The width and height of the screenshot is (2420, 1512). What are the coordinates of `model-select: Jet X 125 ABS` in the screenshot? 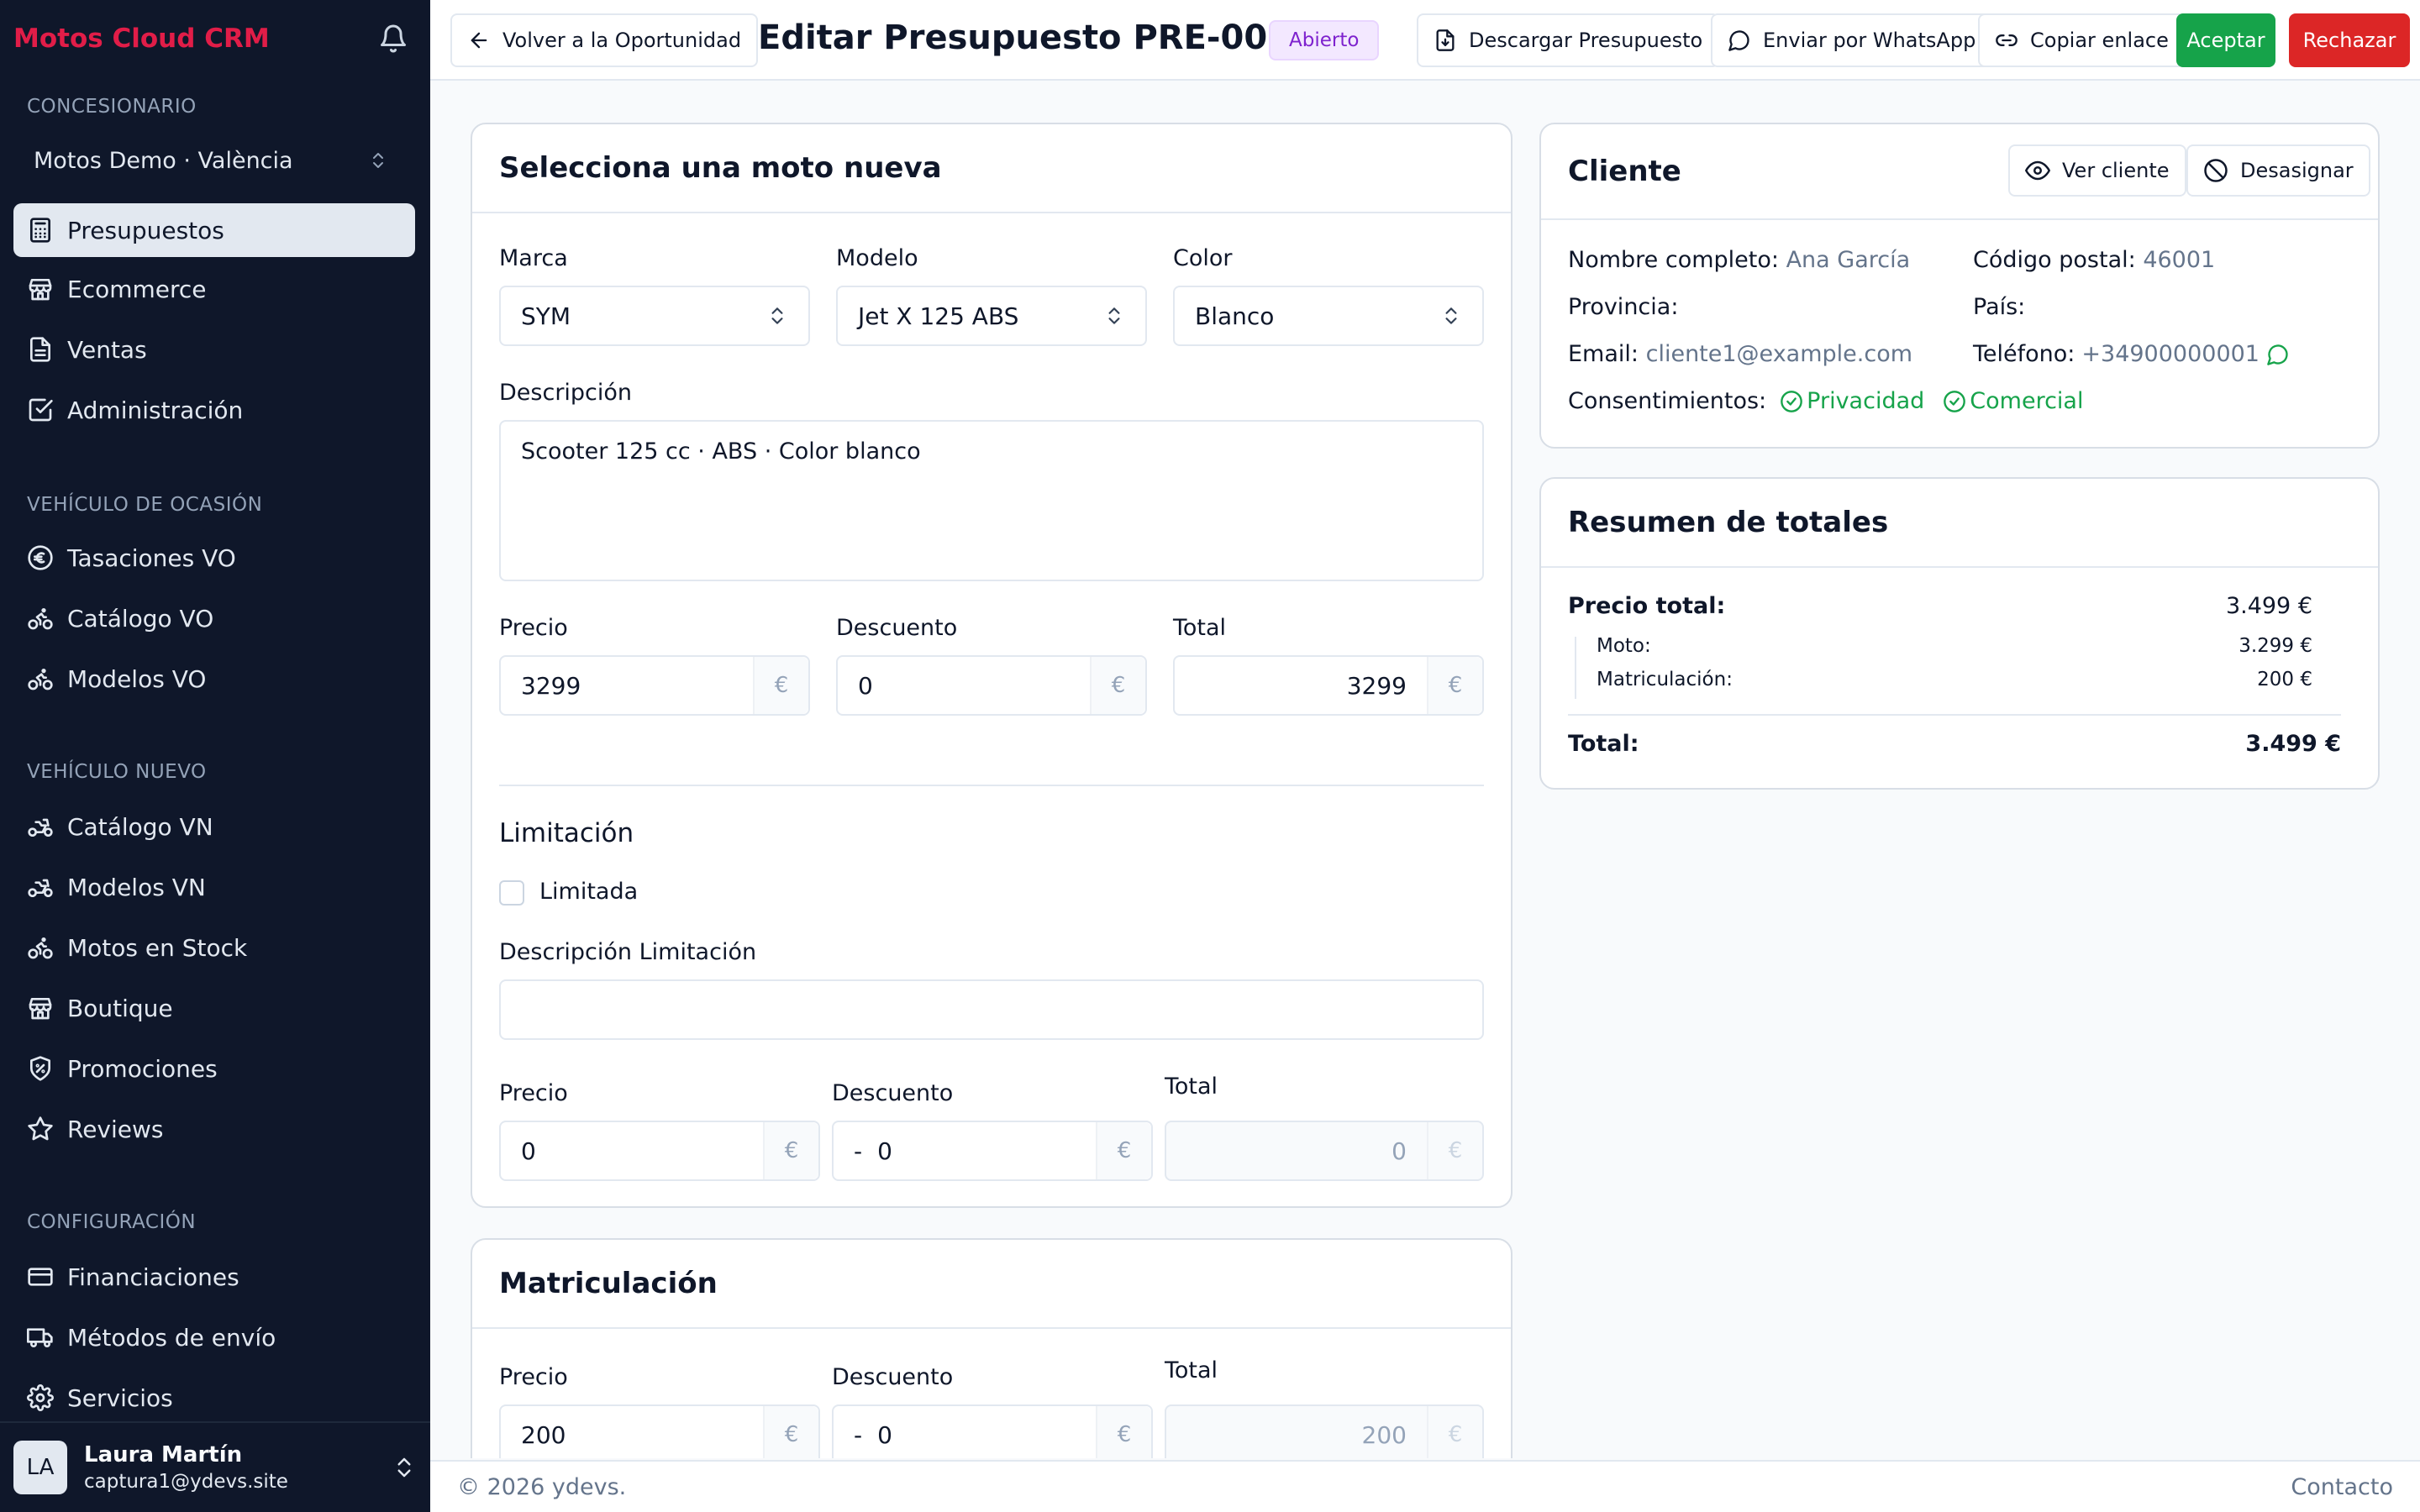 It's located at (992, 316).